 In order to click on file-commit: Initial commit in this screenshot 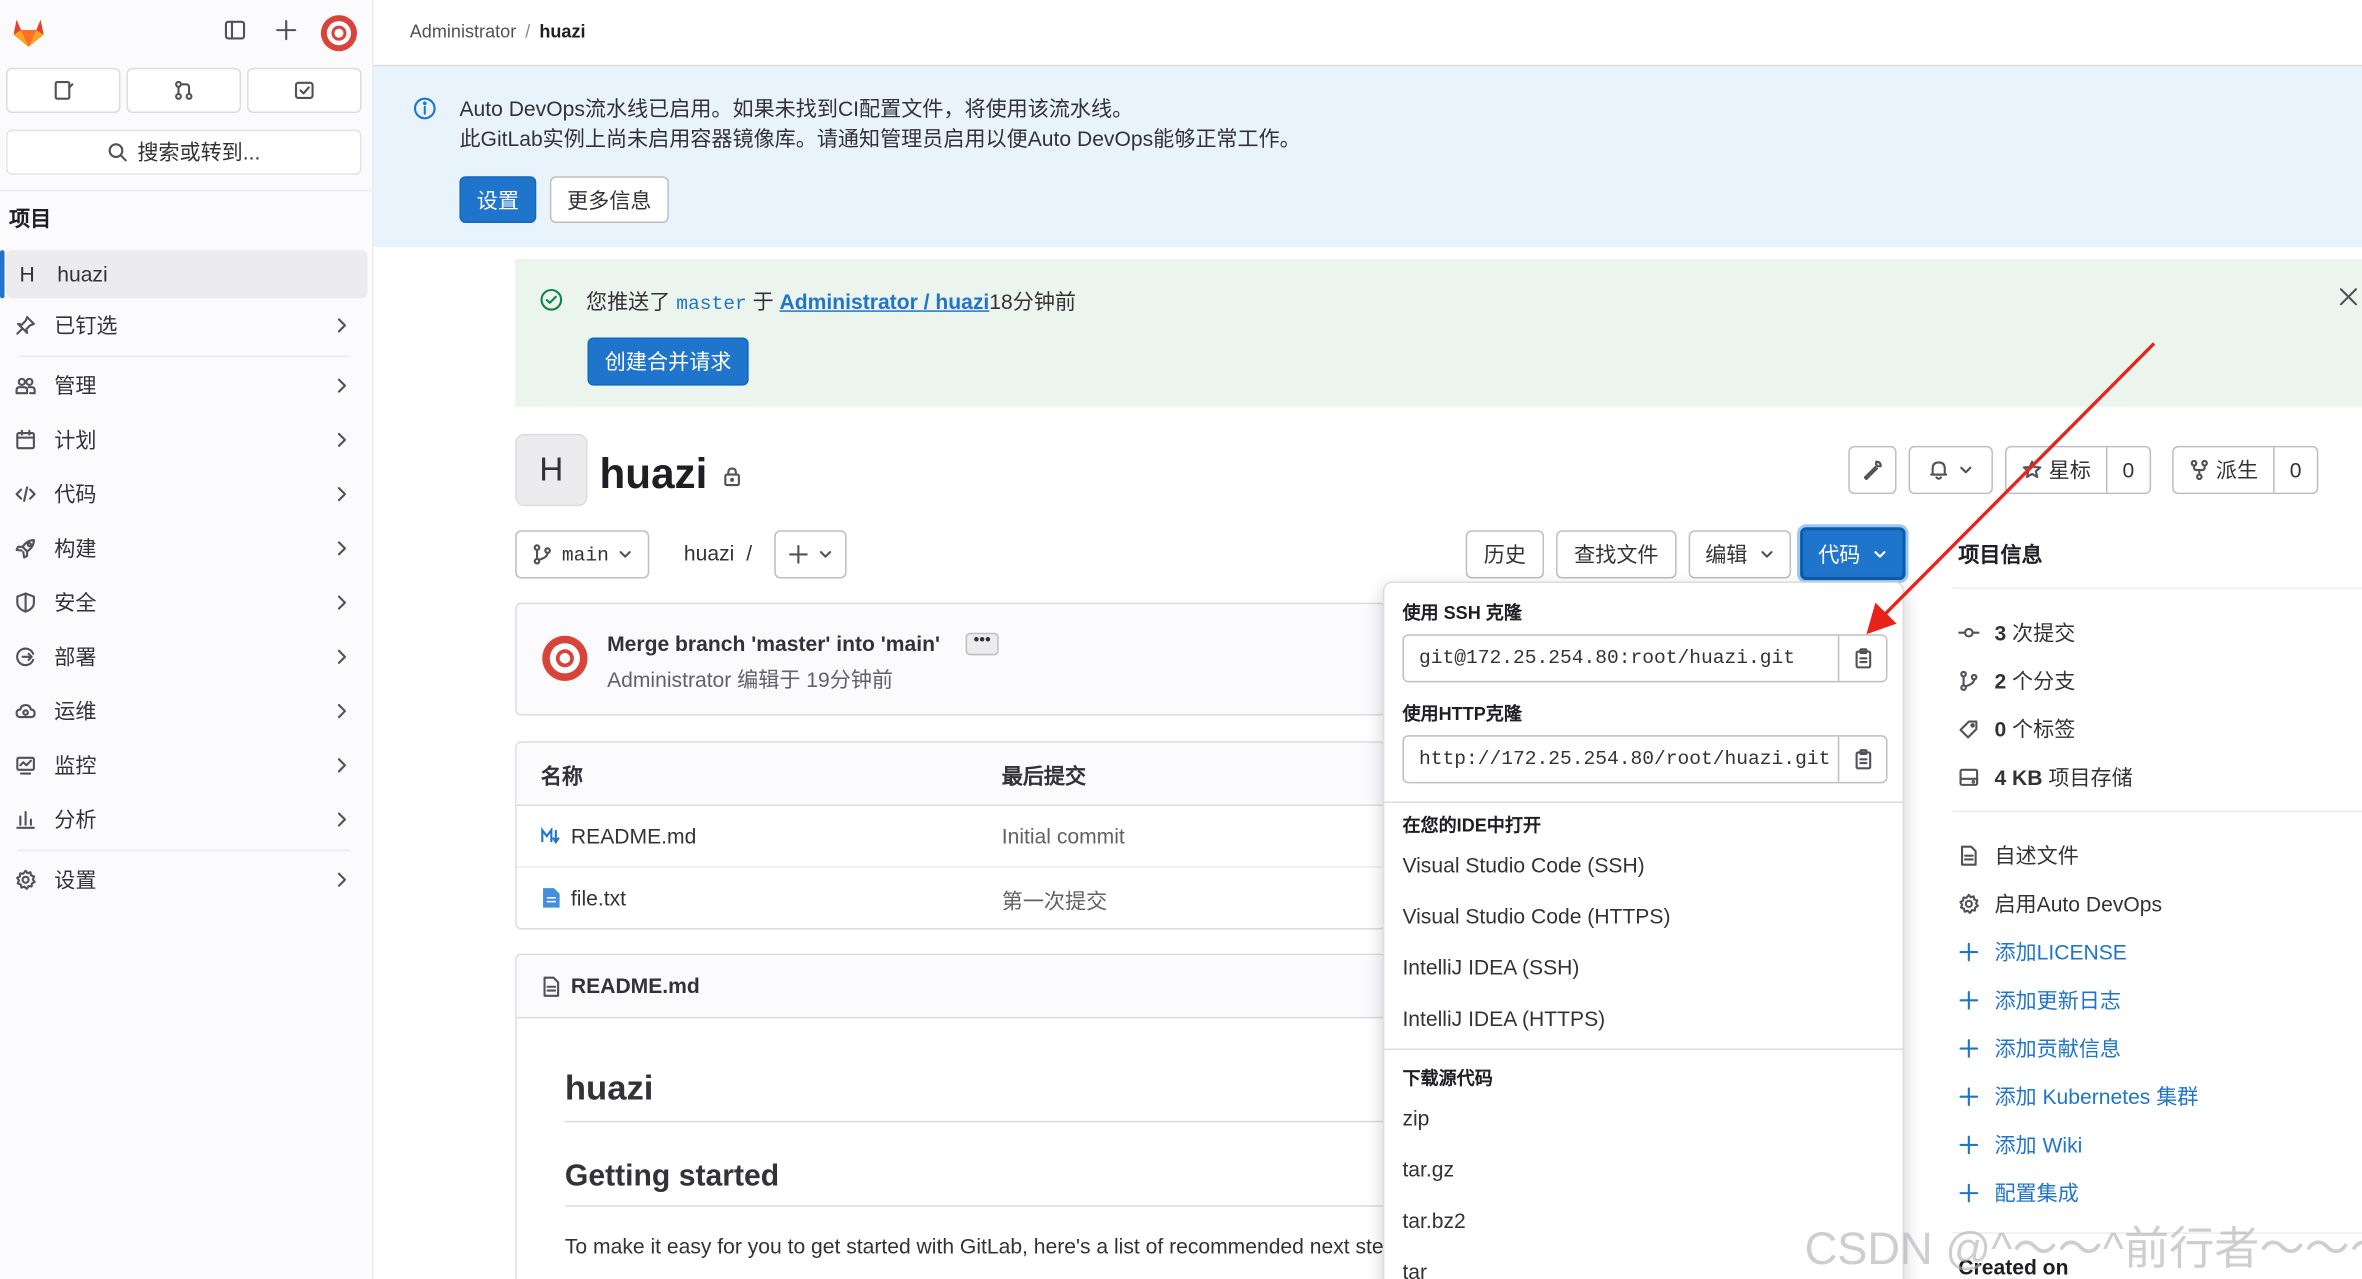, I will do `click(1063, 836)`.